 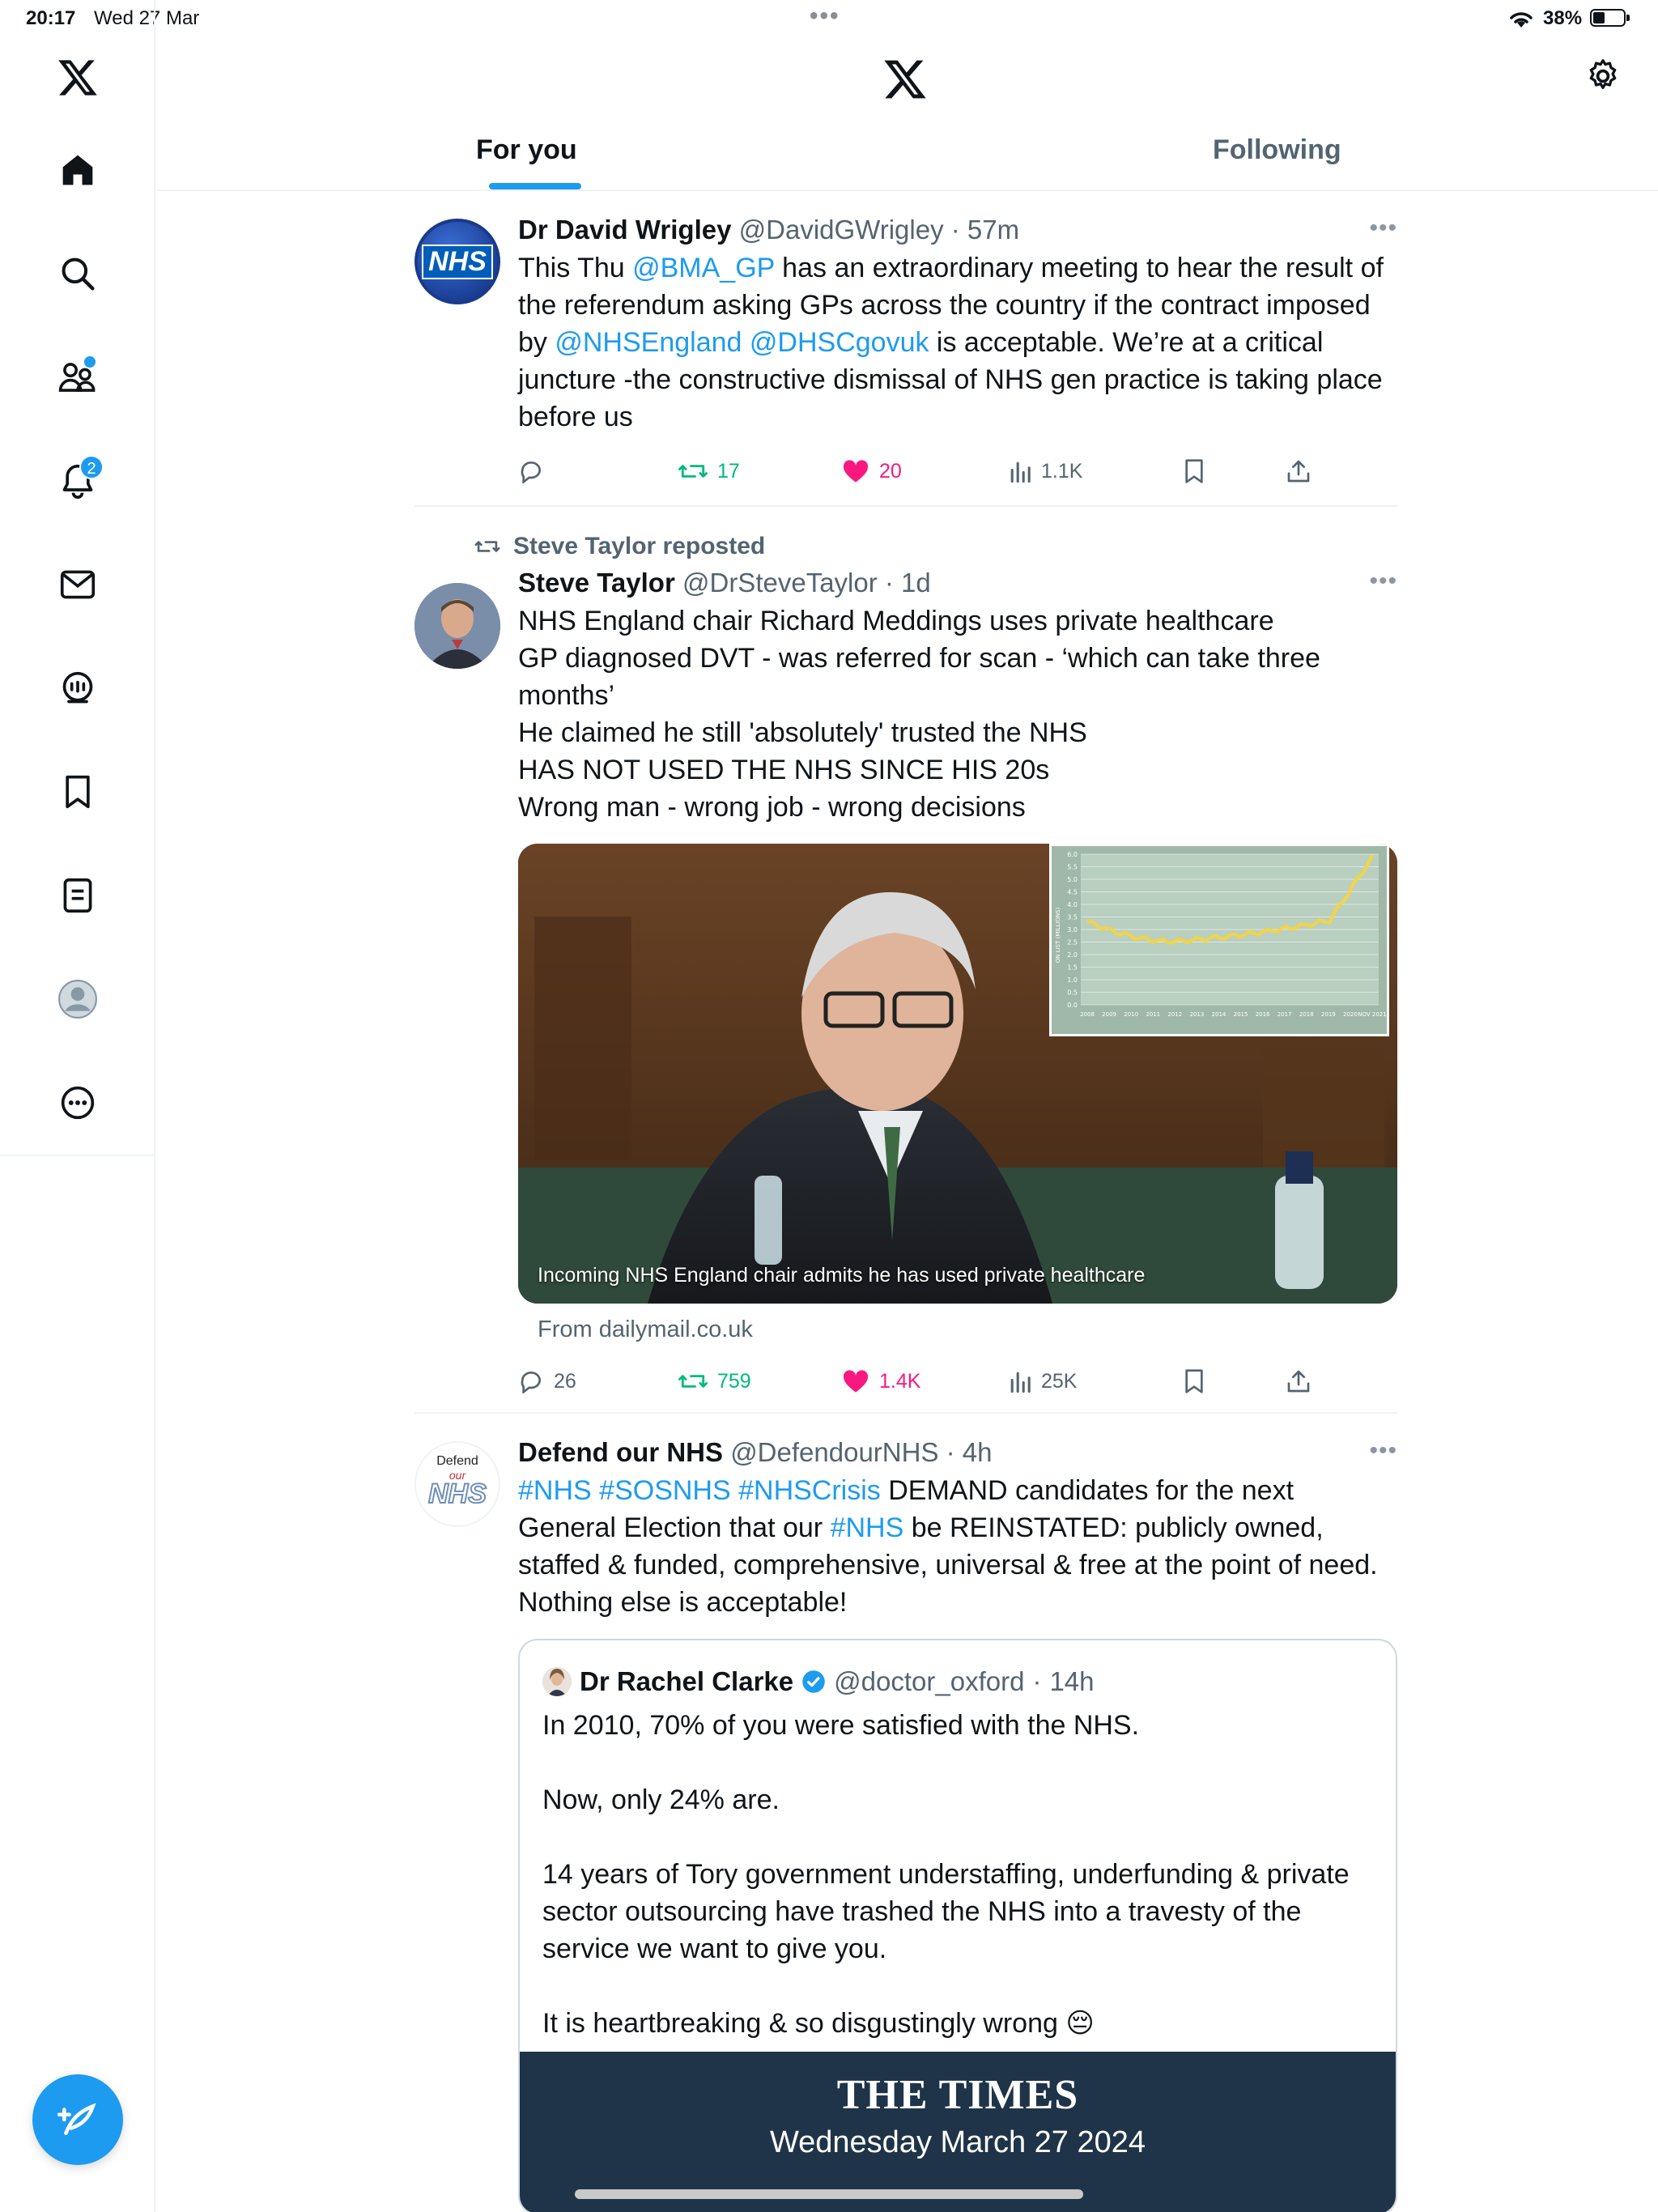 I want to click on mention-link: @BMA_GP, so click(x=703, y=268).